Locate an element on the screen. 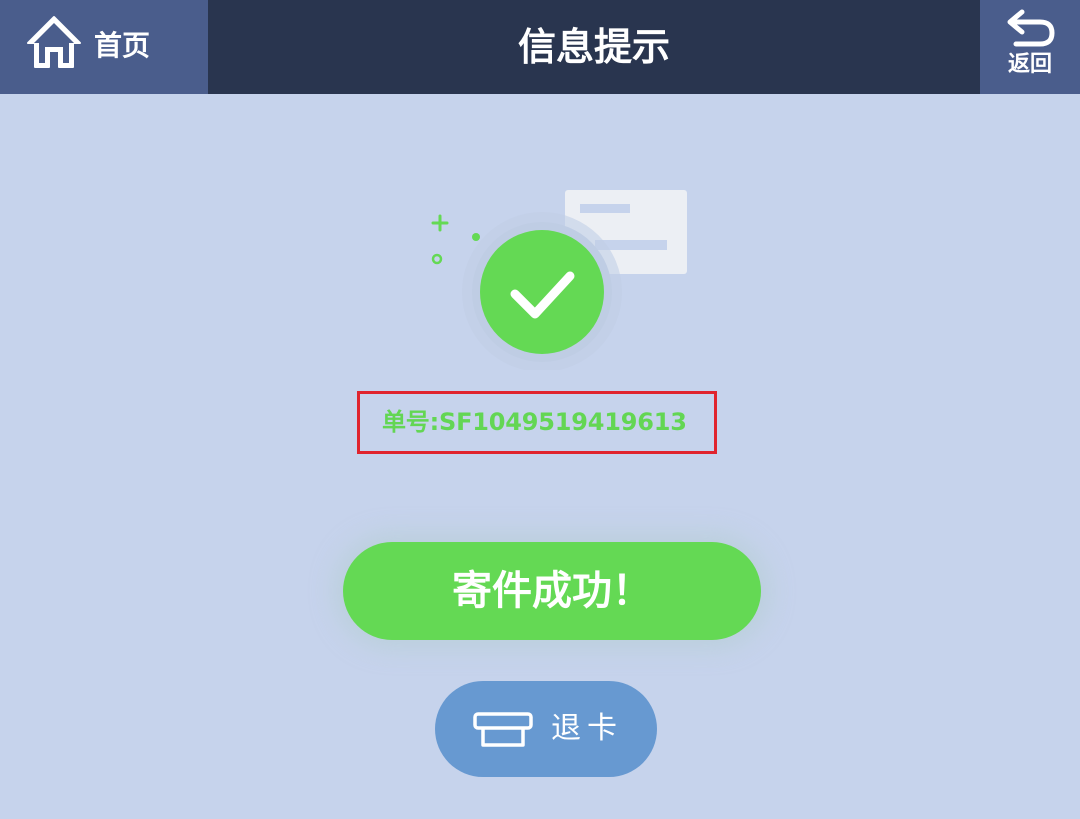 The image size is (1080, 819). back-button: 返回 is located at coordinates (1030, 47).